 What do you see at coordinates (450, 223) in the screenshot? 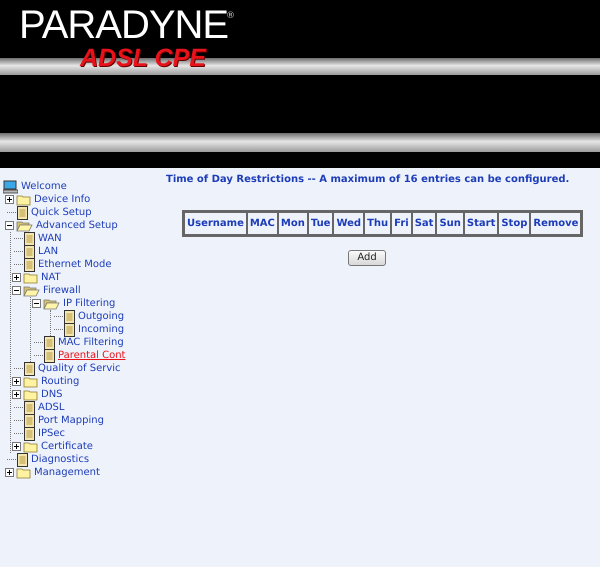
I see `column-header: Sun` at bounding box center [450, 223].